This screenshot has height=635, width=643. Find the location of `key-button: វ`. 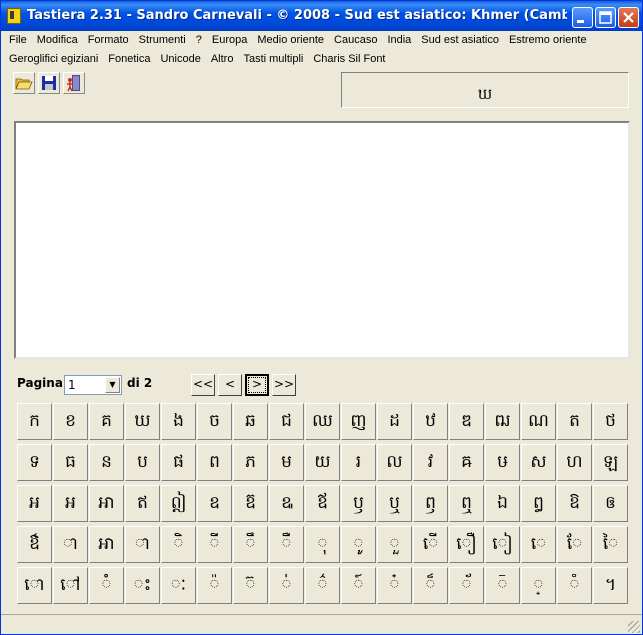

key-button: វ is located at coordinates (430, 462).